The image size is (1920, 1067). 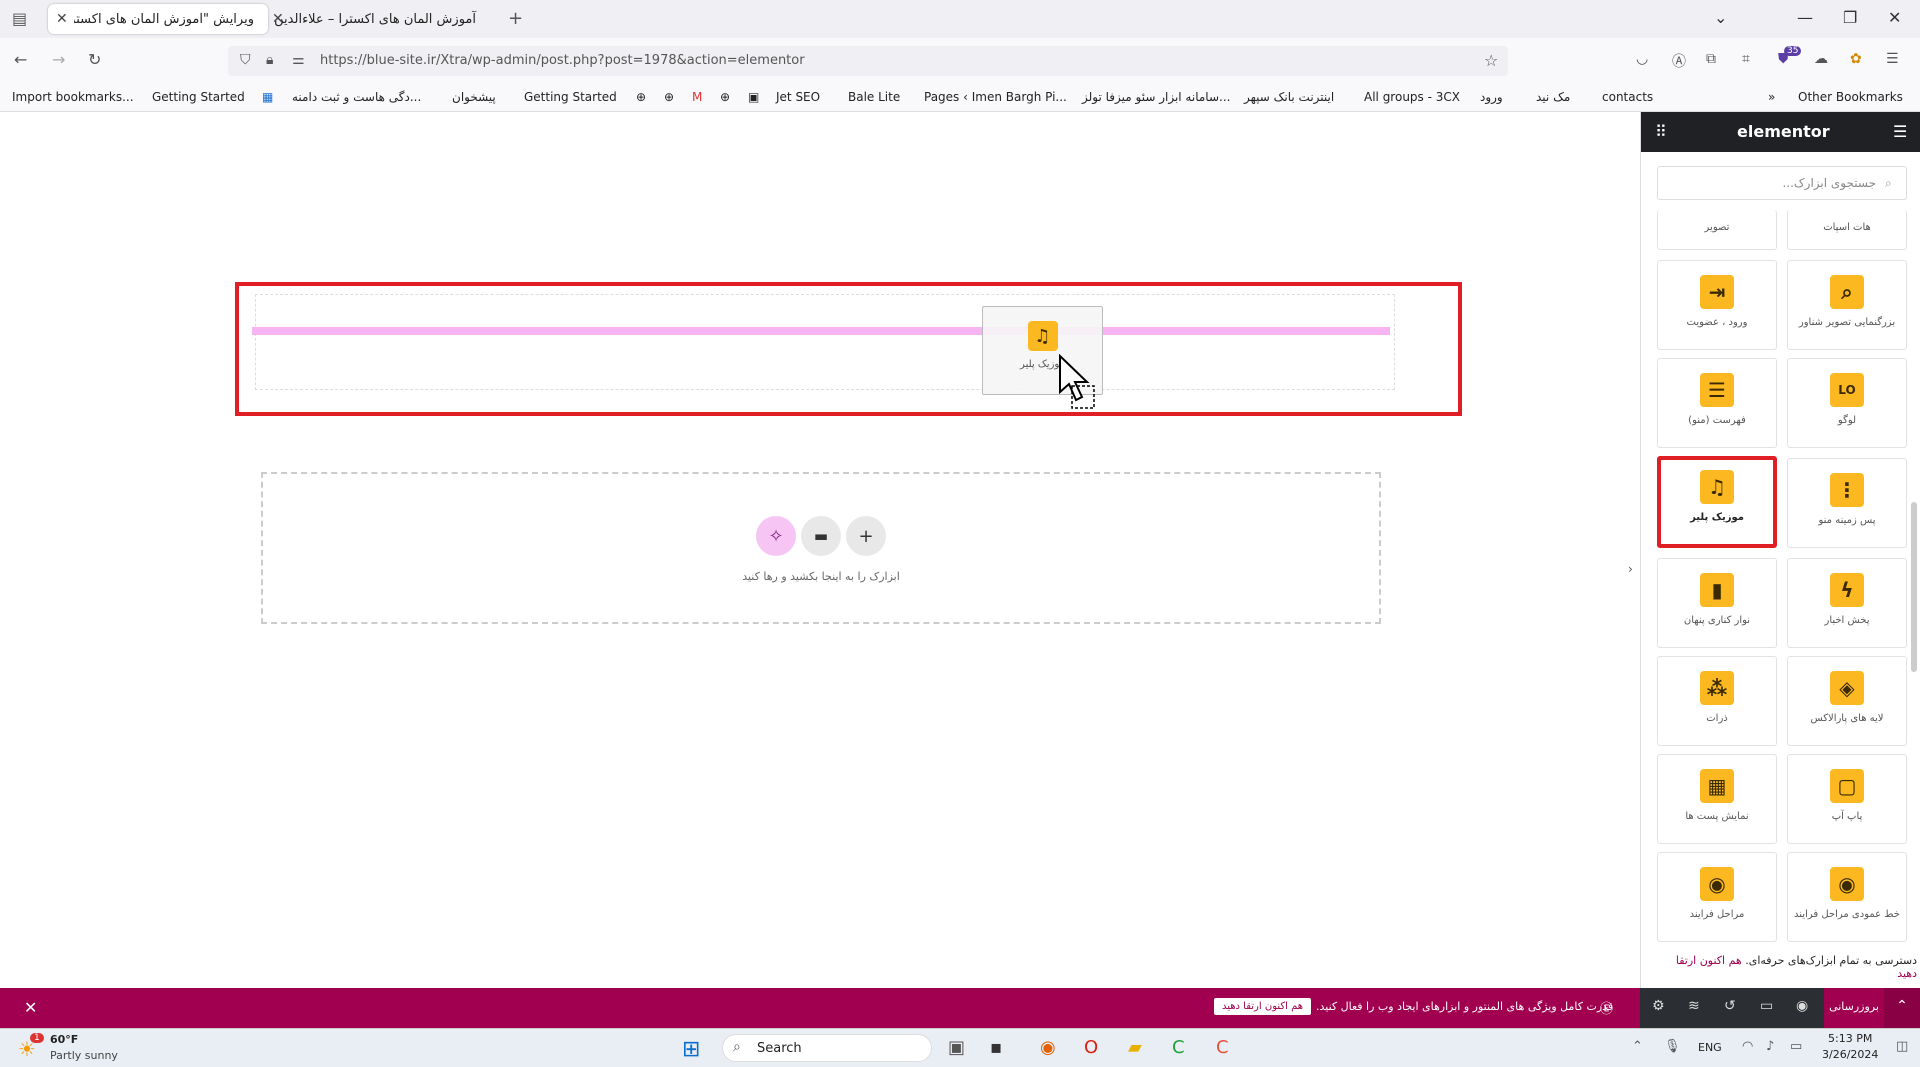 What do you see at coordinates (1717, 701) in the screenshot?
I see `widget-particles: ⁂ ذرات` at bounding box center [1717, 701].